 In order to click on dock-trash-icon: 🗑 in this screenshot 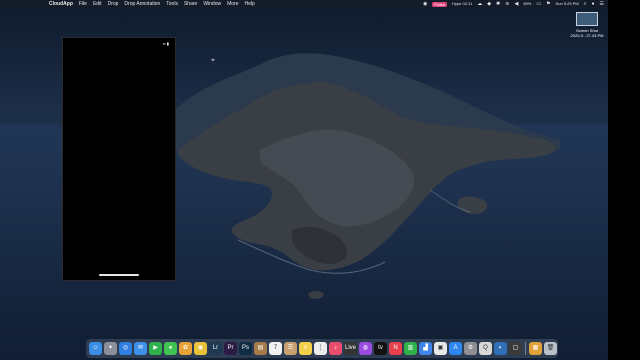, I will do `click(550, 348)`.